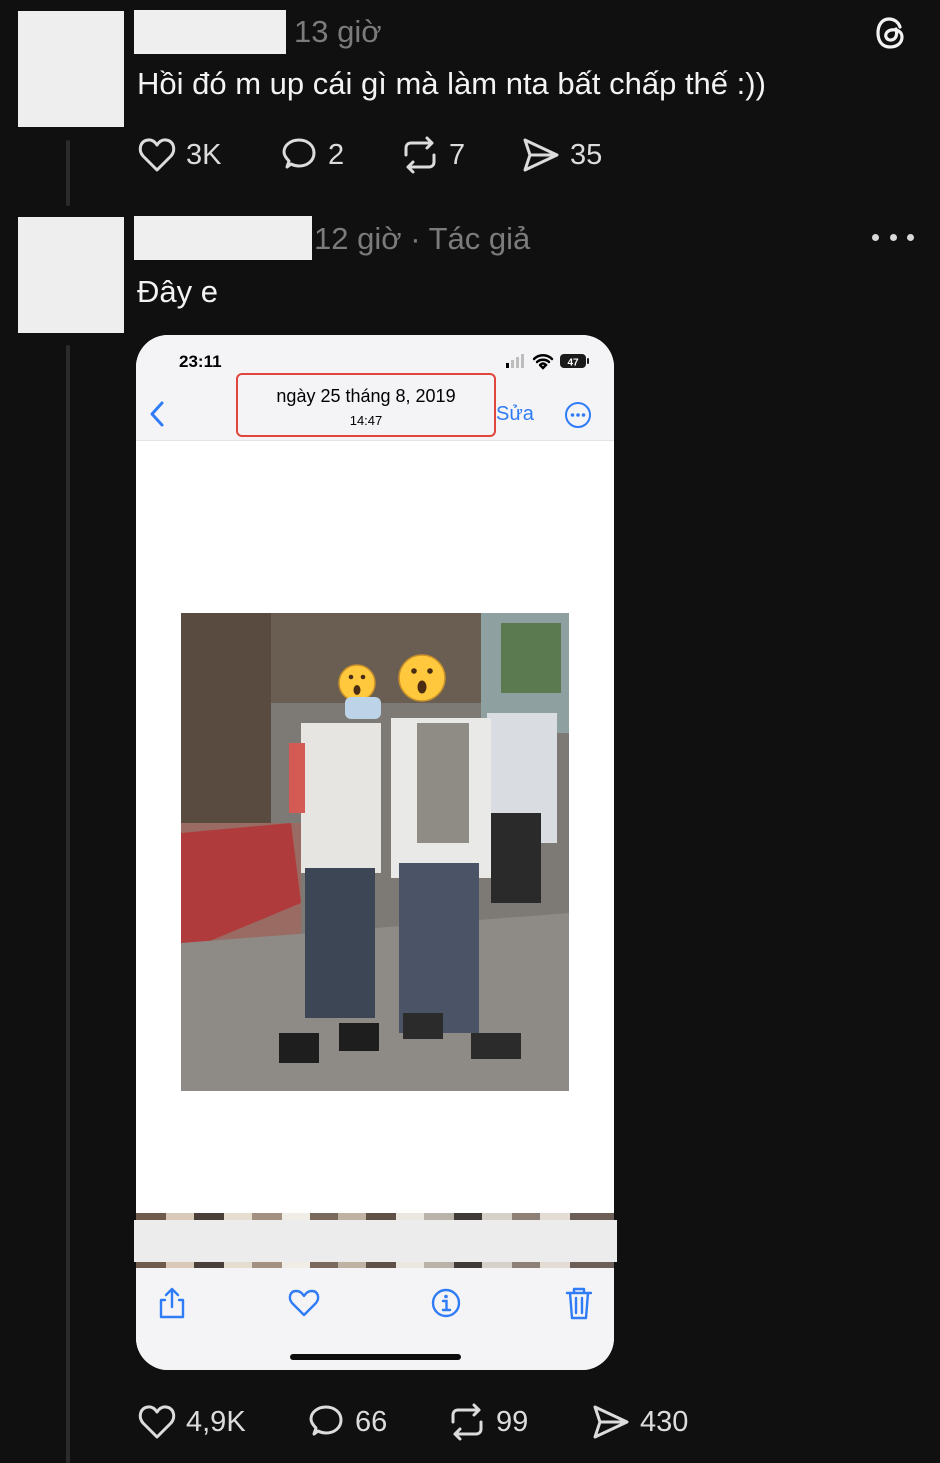 The image size is (940, 1463). What do you see at coordinates (446, 1303) in the screenshot?
I see `info-icon` at bounding box center [446, 1303].